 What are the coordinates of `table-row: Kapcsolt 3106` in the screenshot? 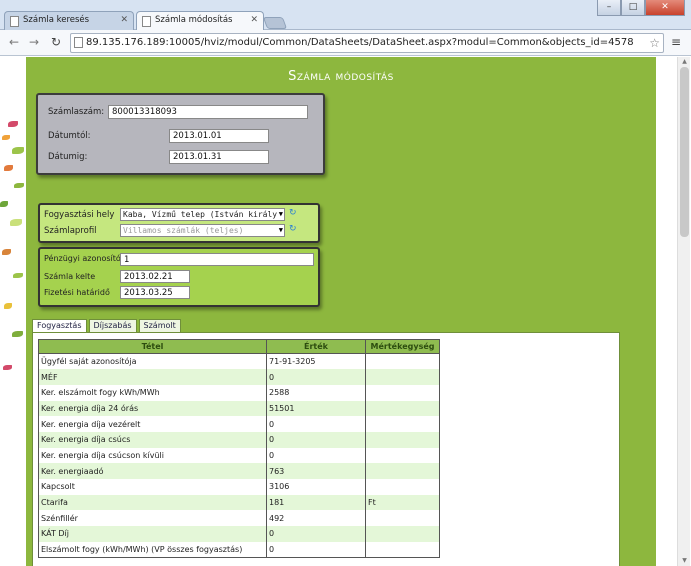 It's located at (239, 487).